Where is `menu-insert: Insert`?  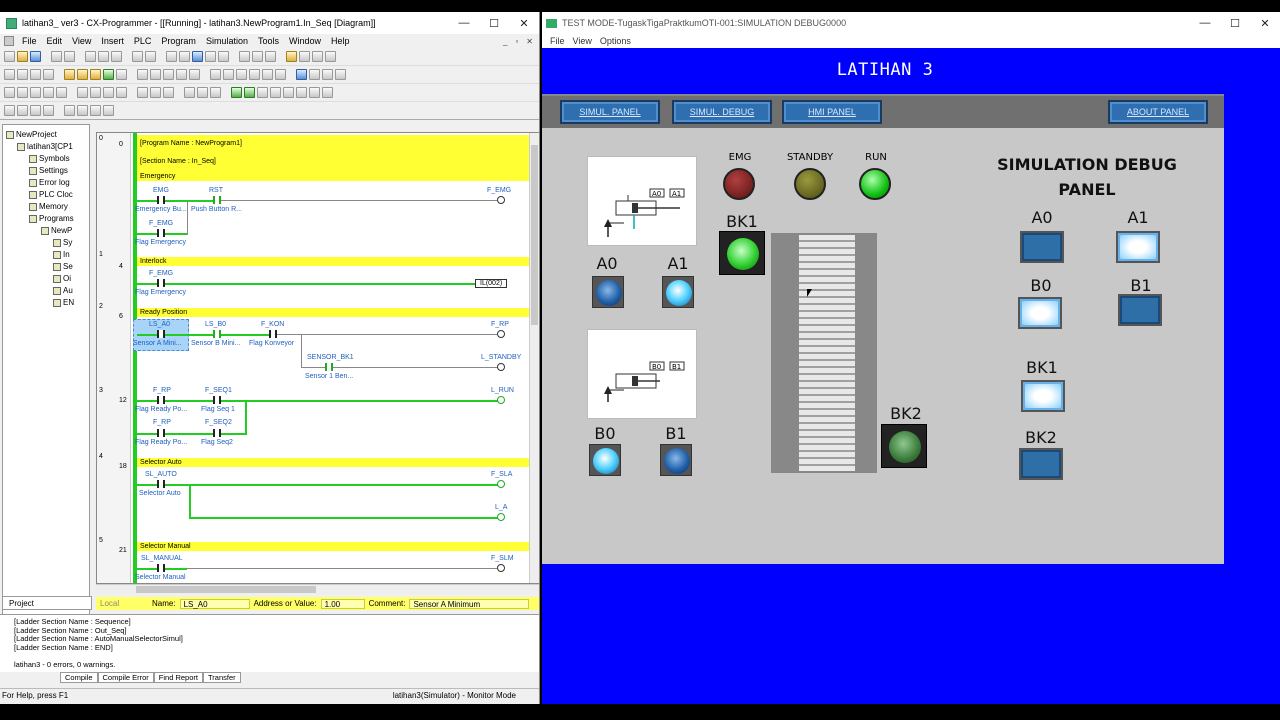 menu-insert: Insert is located at coordinates (112, 41).